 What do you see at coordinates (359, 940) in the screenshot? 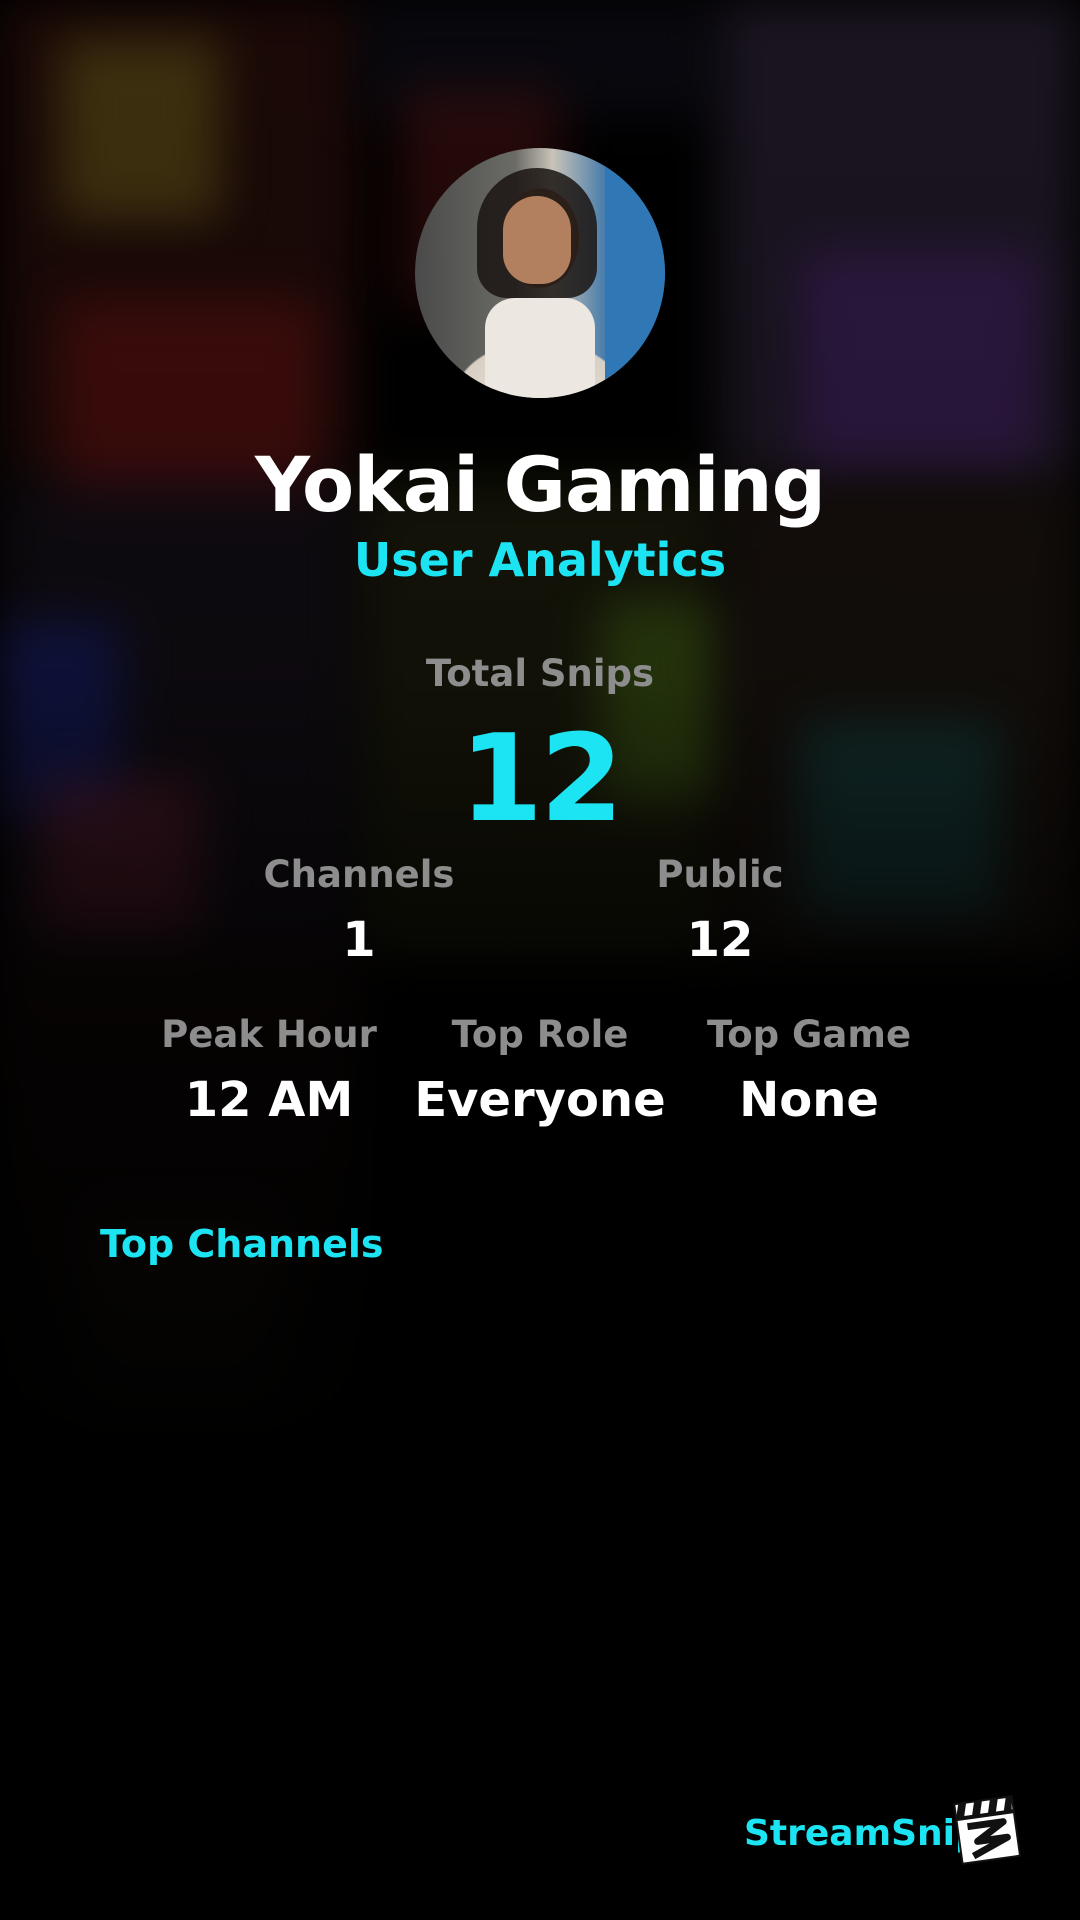
I see `channels-value: 1` at bounding box center [359, 940].